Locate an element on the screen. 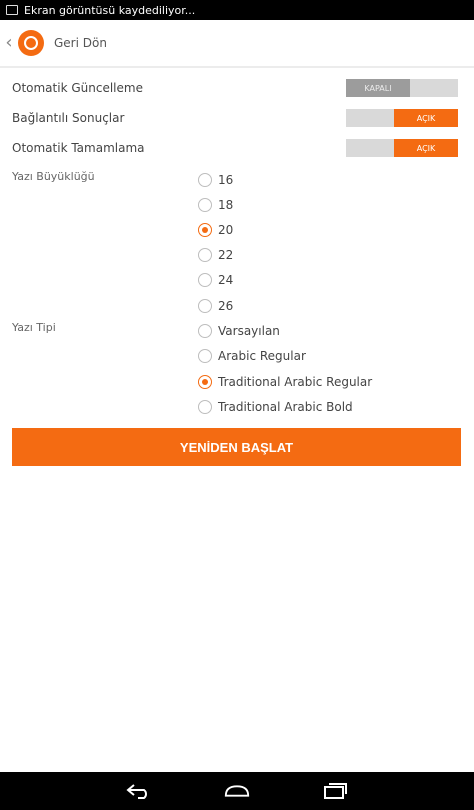 The image size is (474, 810). restart-button: YENİDEN BAŞLAT is located at coordinates (236, 447).